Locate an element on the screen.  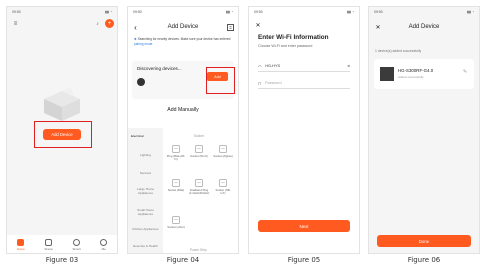
device-thumbnail is located at coordinates (141, 82).